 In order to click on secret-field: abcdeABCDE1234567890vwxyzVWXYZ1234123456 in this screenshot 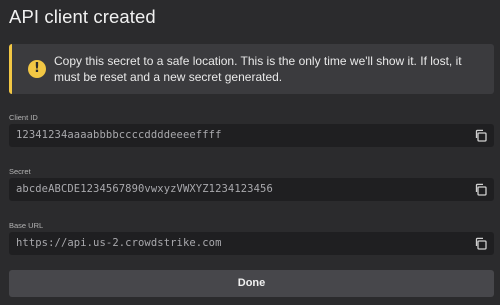, I will do `click(251, 189)`.